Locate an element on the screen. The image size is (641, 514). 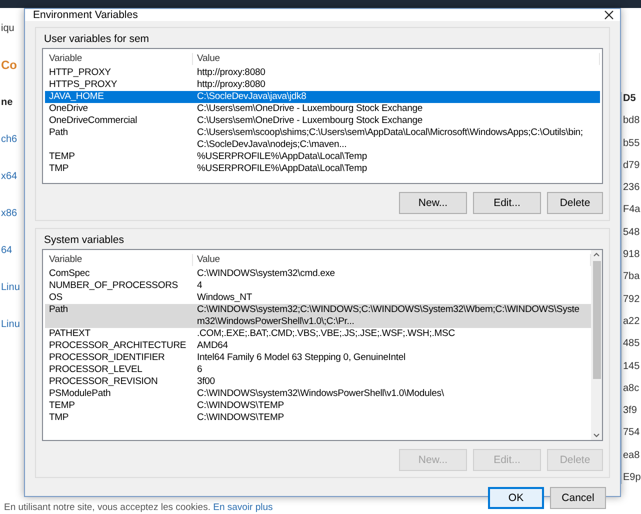
group-label: User variables for sem is located at coordinates (96, 40).